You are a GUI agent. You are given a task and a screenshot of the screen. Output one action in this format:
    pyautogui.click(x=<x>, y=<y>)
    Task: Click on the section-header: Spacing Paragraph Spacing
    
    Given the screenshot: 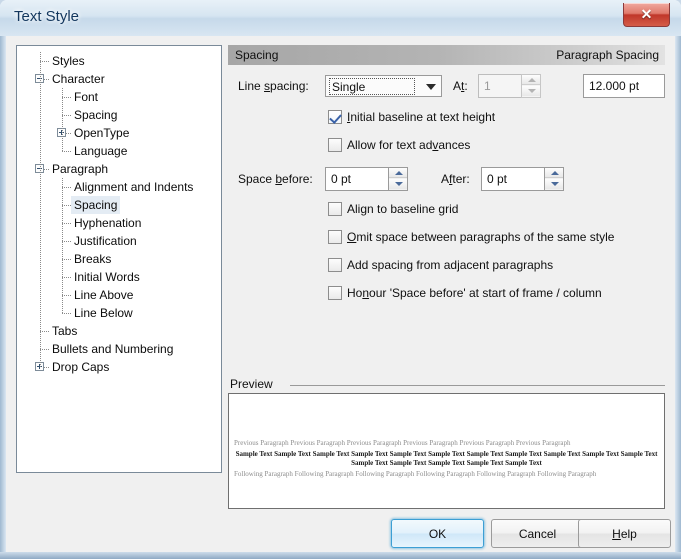 What is the action you would take?
    pyautogui.click(x=446, y=55)
    